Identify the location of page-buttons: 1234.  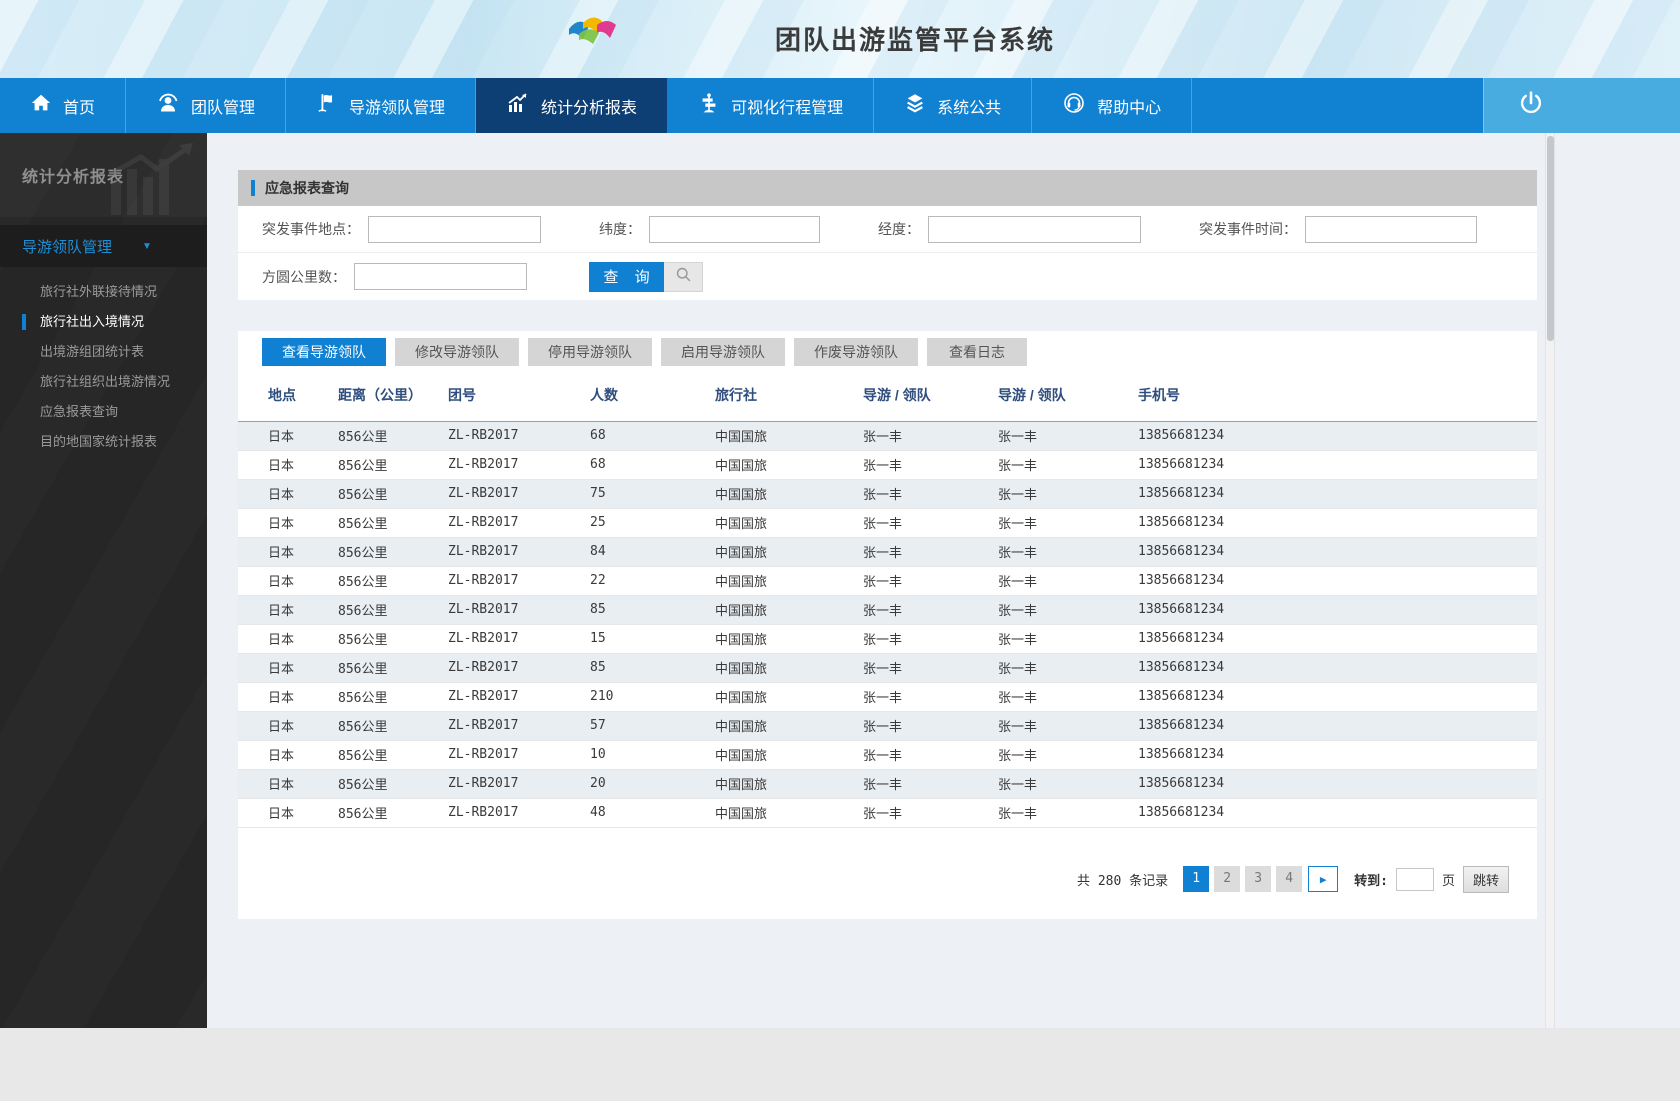
(1240, 879).